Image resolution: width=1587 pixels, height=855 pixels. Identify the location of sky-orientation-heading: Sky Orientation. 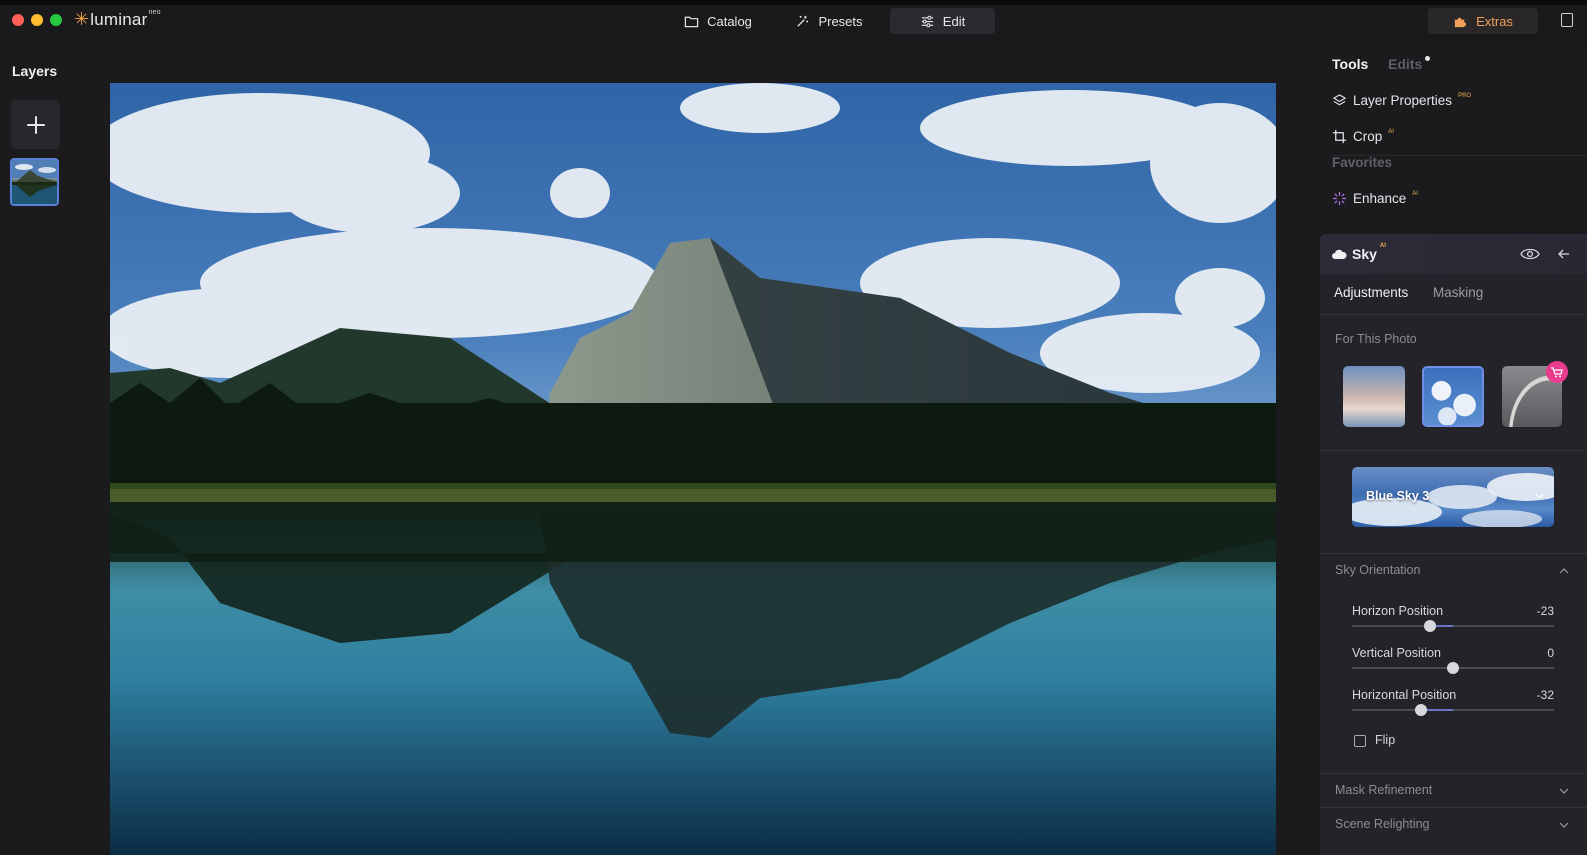
(1377, 570).